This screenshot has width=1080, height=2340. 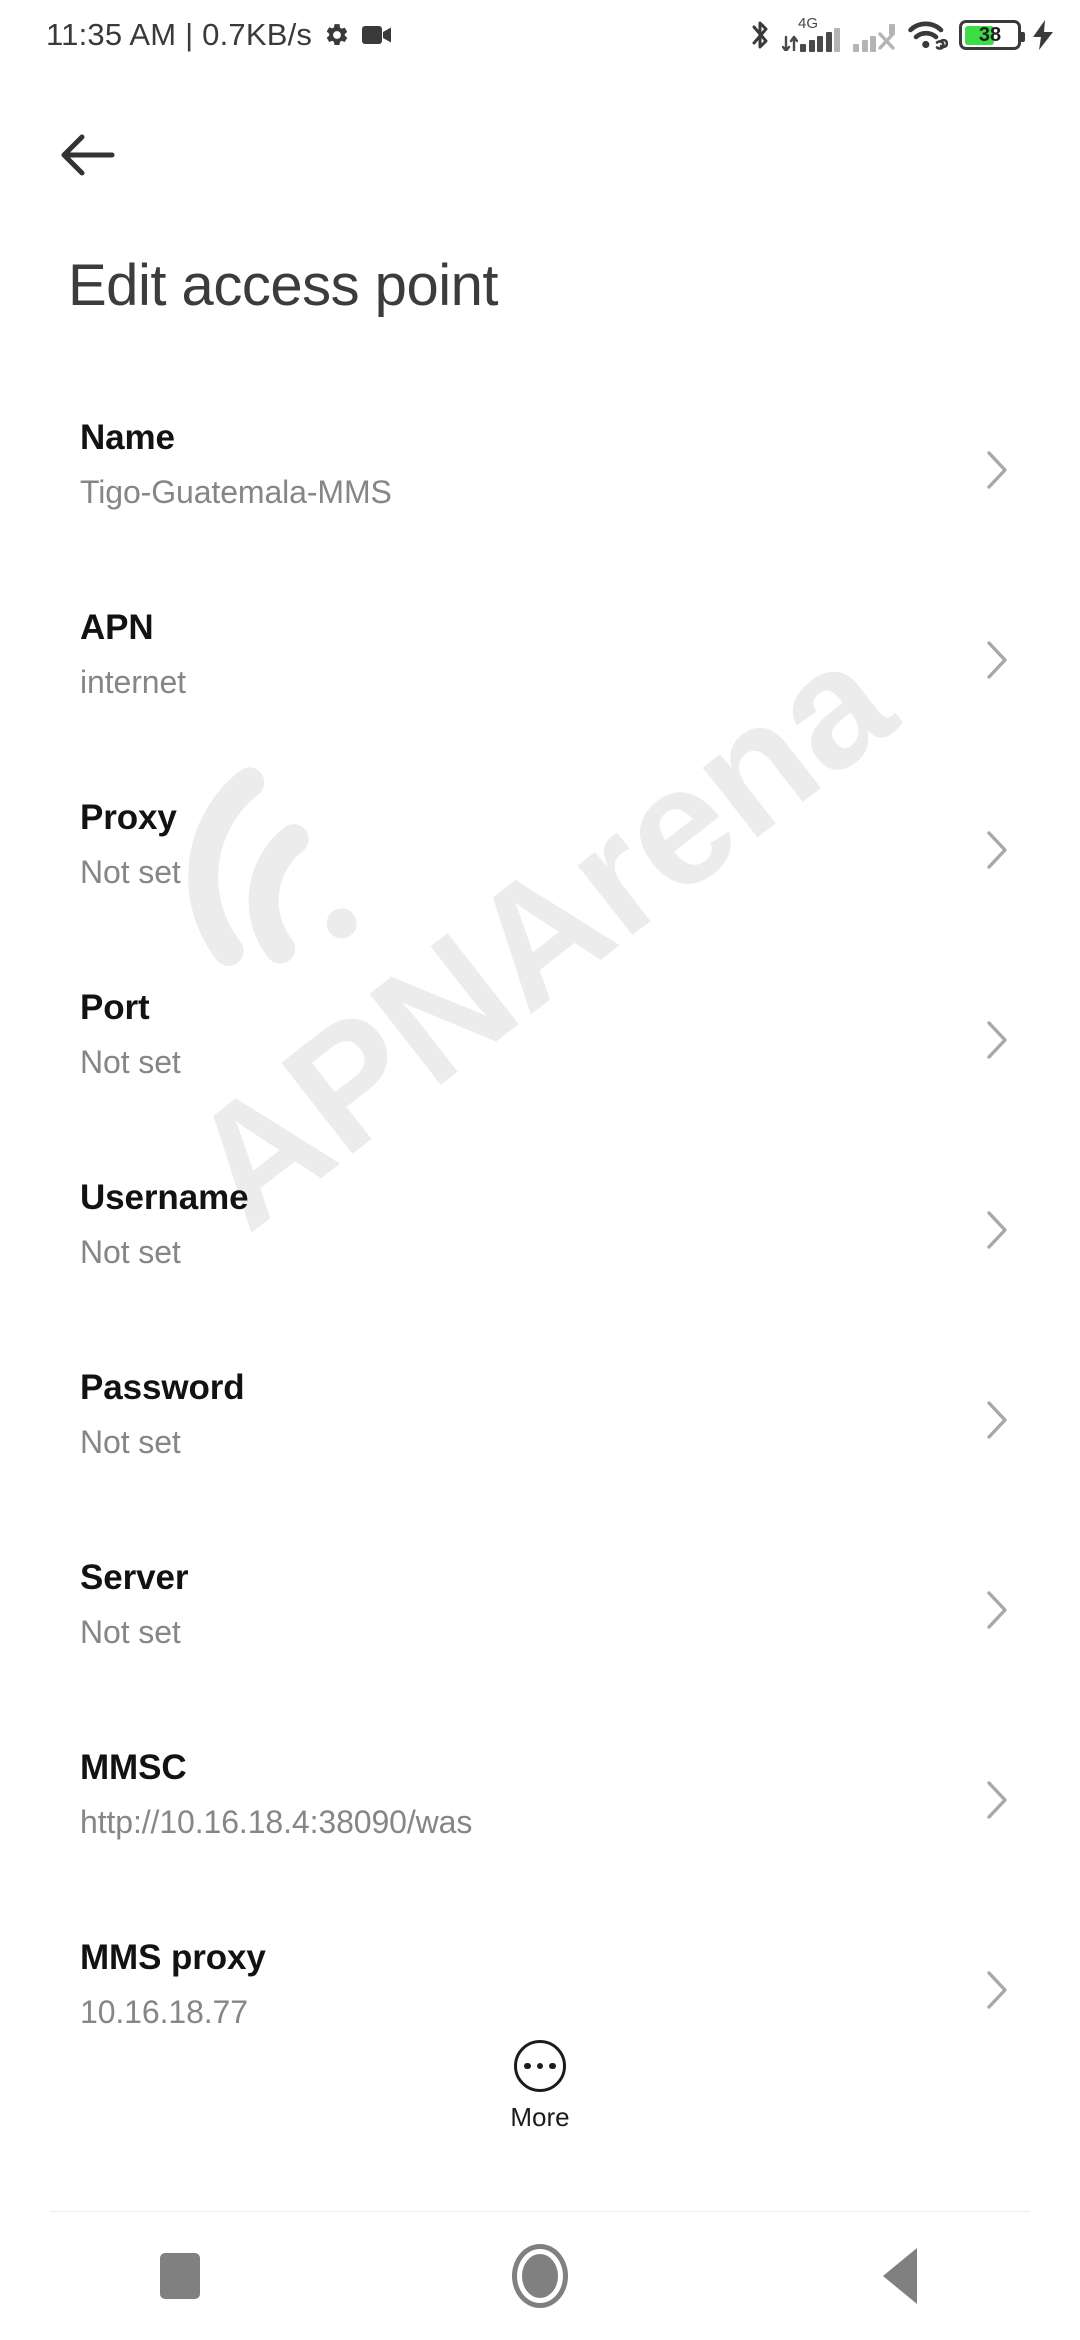 What do you see at coordinates (283, 285) in the screenshot?
I see `page-title: Edit access point` at bounding box center [283, 285].